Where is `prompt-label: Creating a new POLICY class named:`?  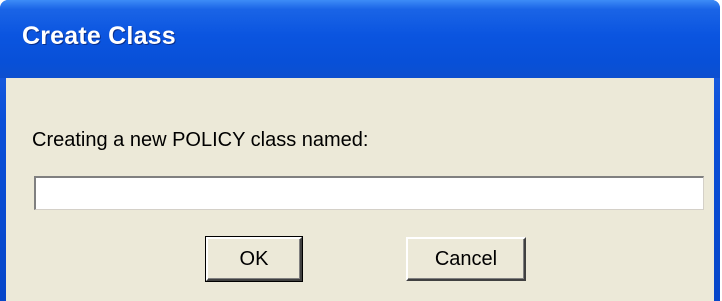
prompt-label: Creating a new POLICY class named: is located at coordinates (200, 140).